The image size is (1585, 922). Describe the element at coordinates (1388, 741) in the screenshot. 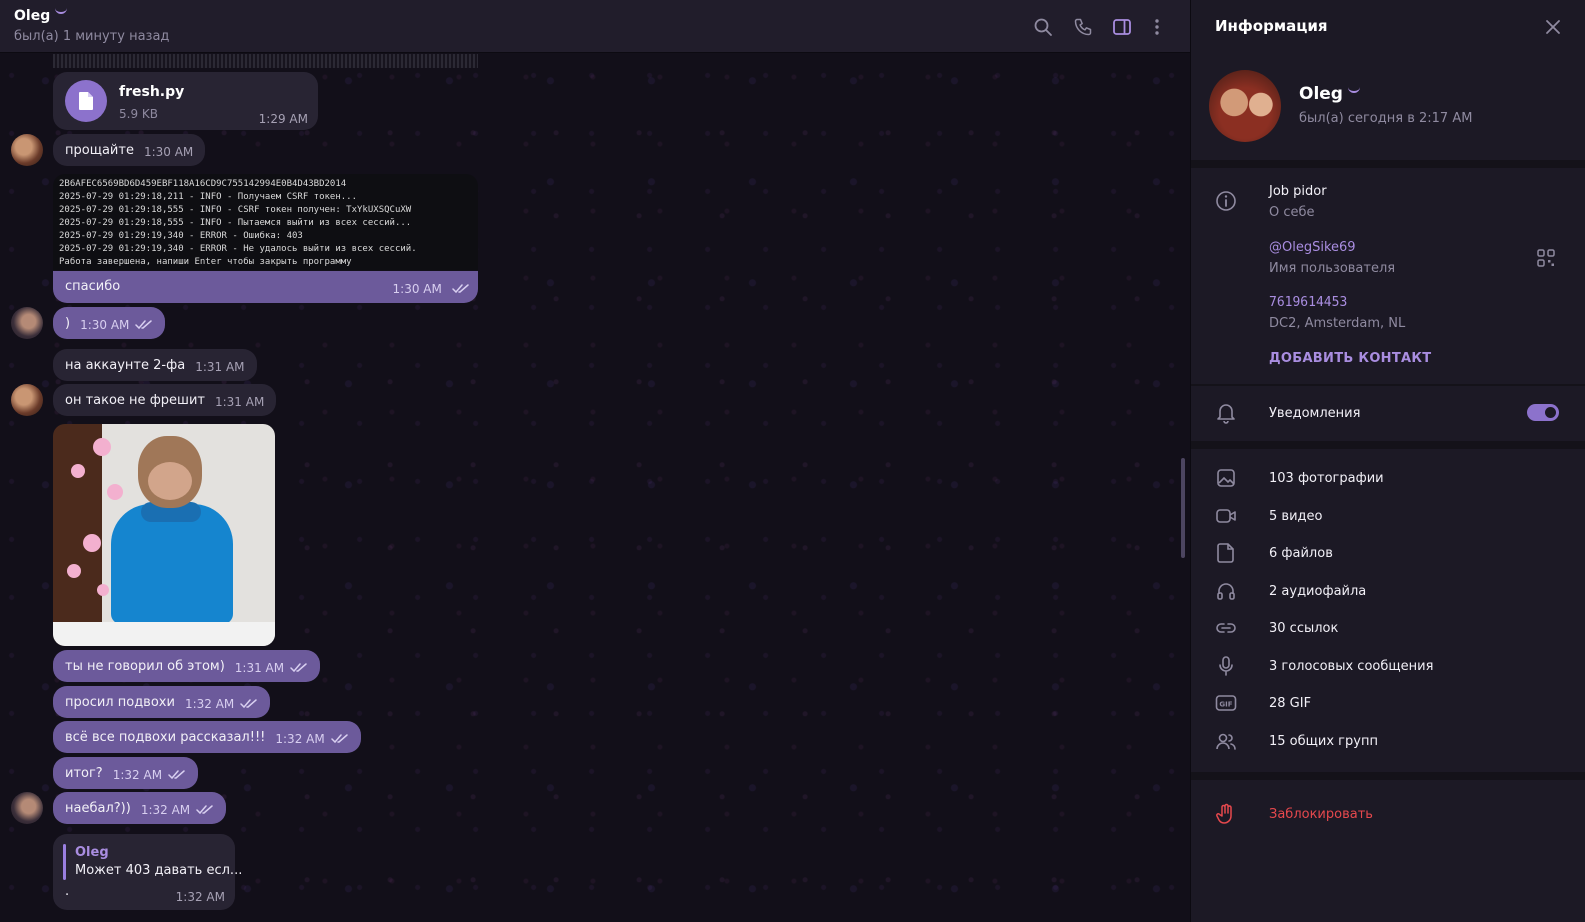

I see `media-groups: 15 общих групп` at that location.